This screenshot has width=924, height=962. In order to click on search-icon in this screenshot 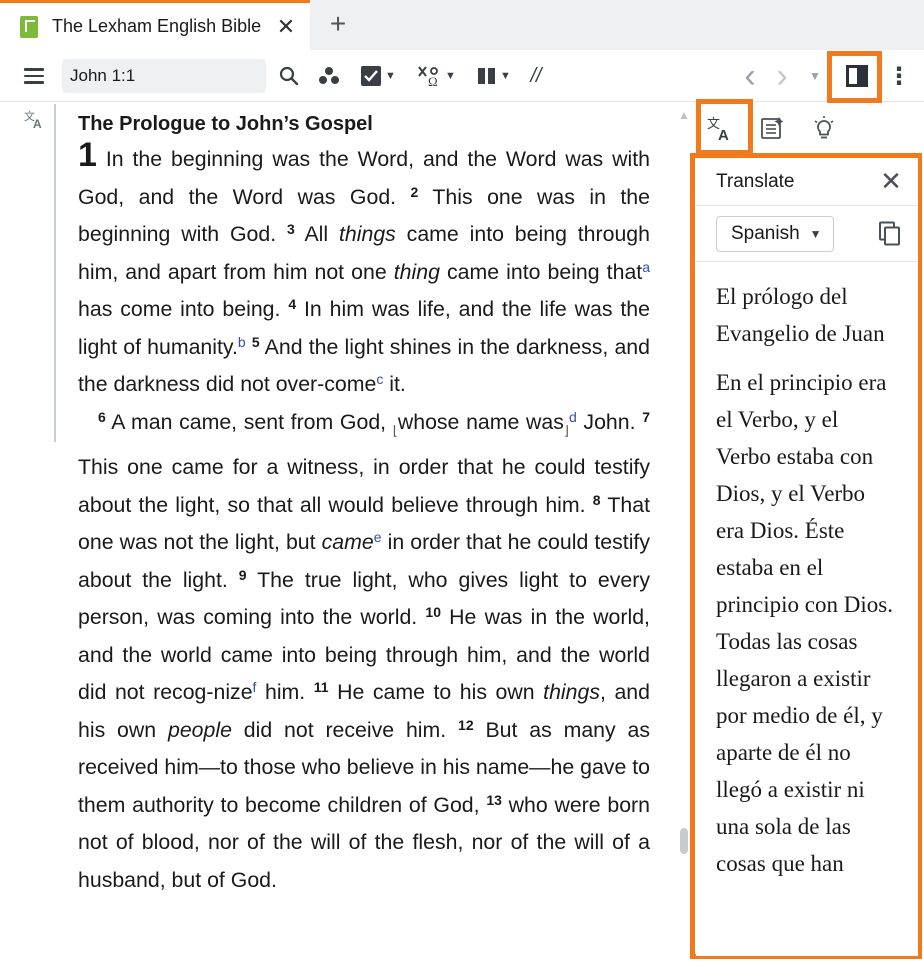, I will do `click(289, 76)`.